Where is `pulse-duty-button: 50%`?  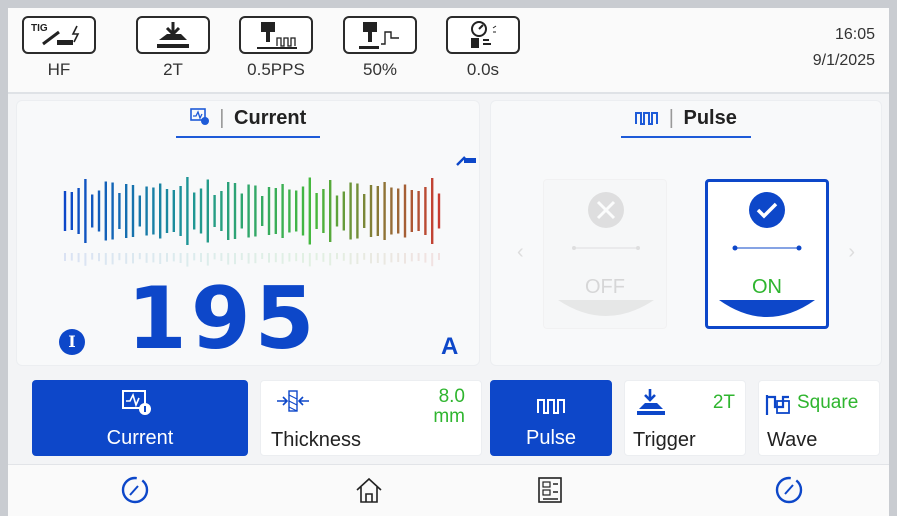
pulse-duty-button: 50% is located at coordinates (380, 52).